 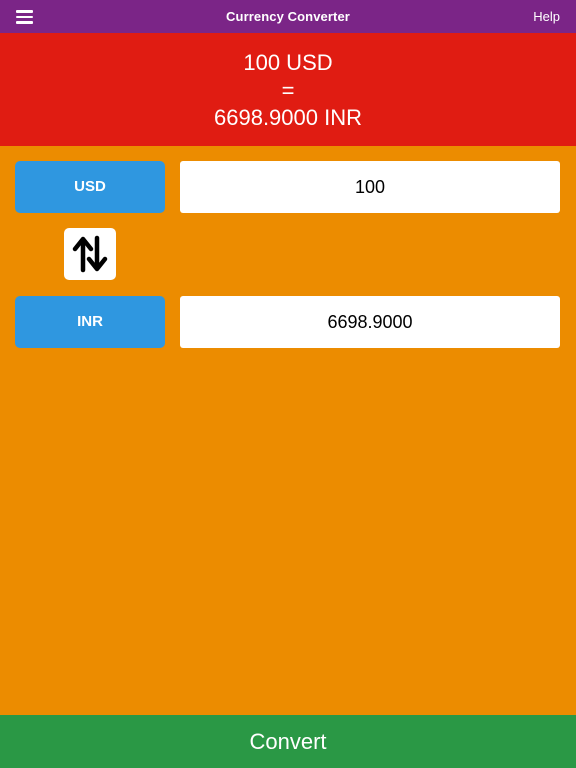 I want to click on from-currency-button: USD, so click(x=90, y=187).